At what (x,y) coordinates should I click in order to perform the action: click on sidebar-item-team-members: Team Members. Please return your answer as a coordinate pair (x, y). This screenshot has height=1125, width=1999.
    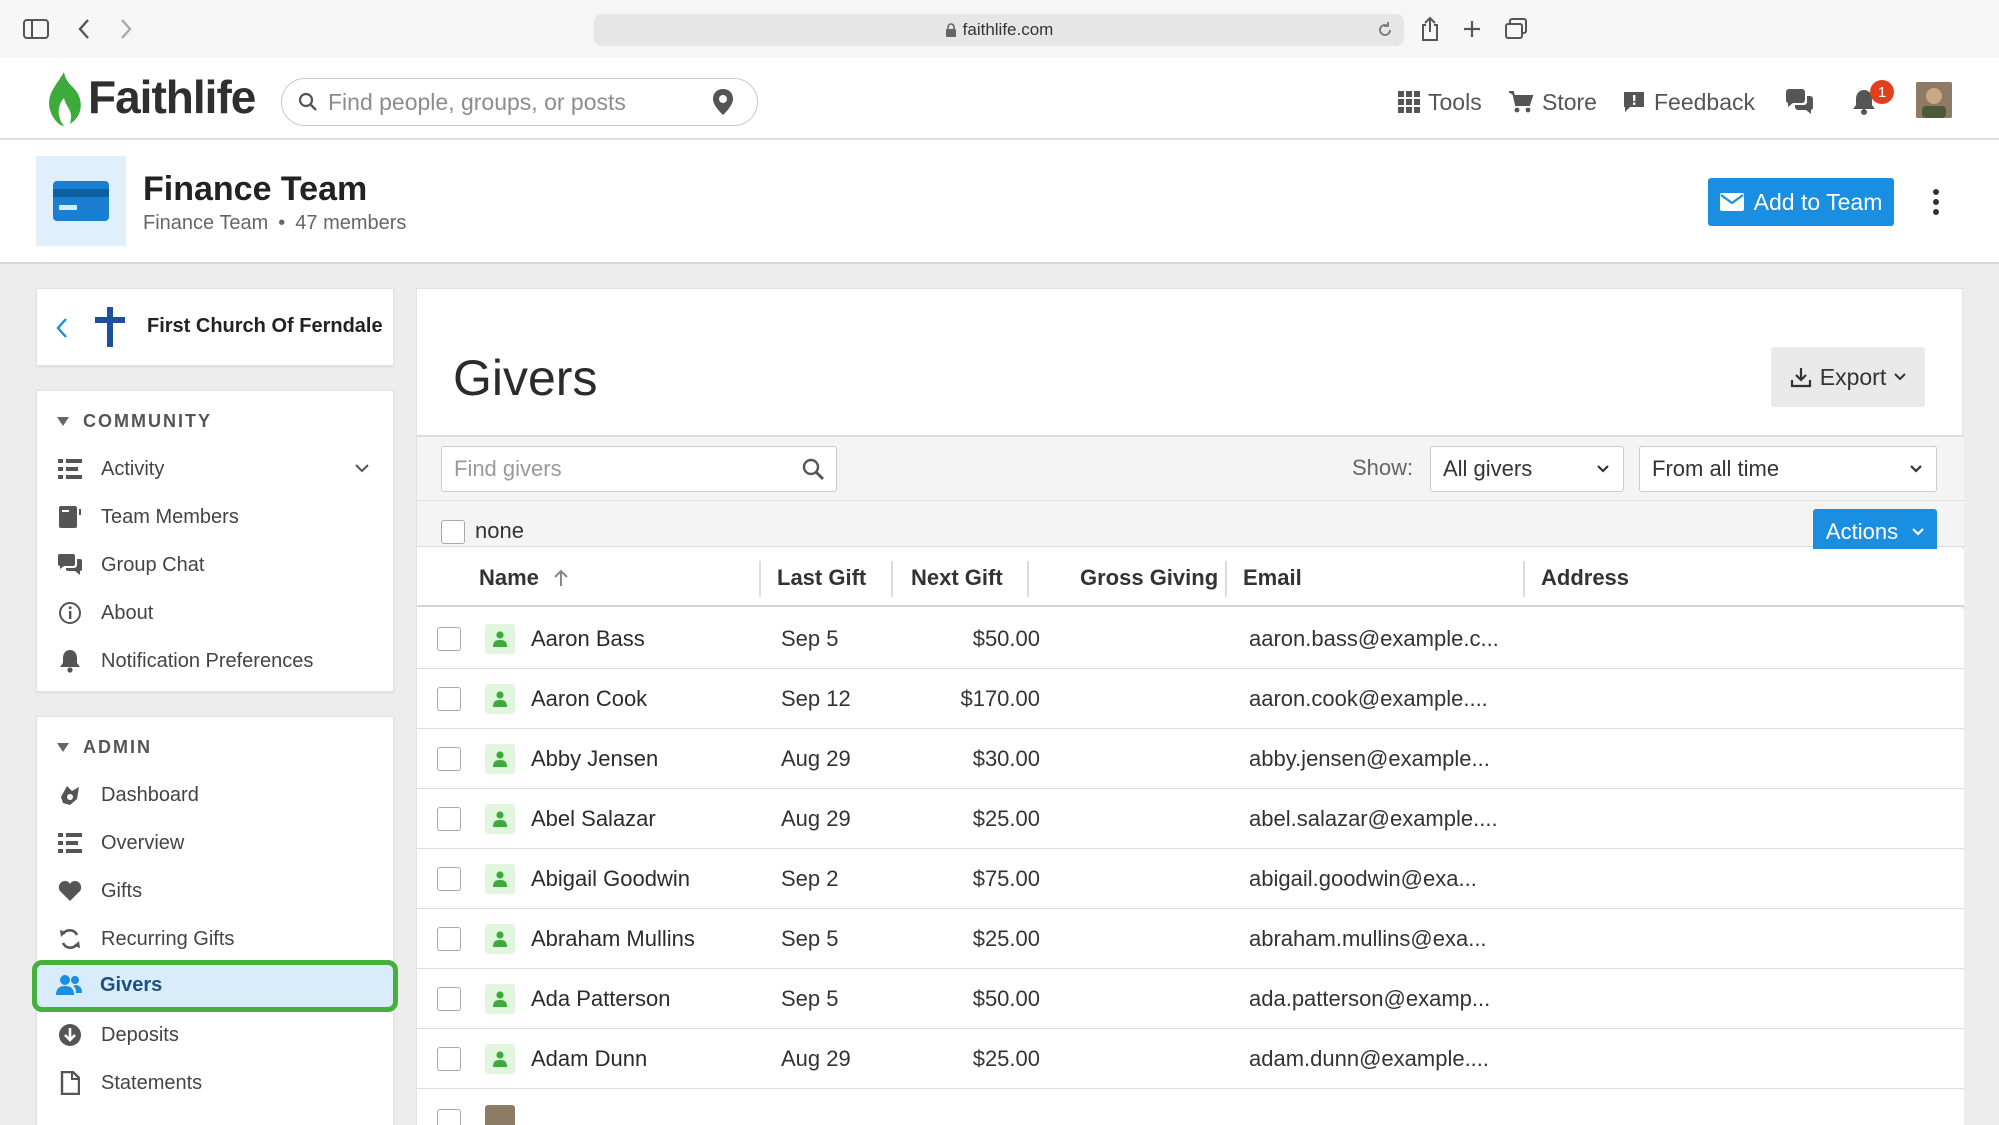
    Looking at the image, I should click on (217, 517).